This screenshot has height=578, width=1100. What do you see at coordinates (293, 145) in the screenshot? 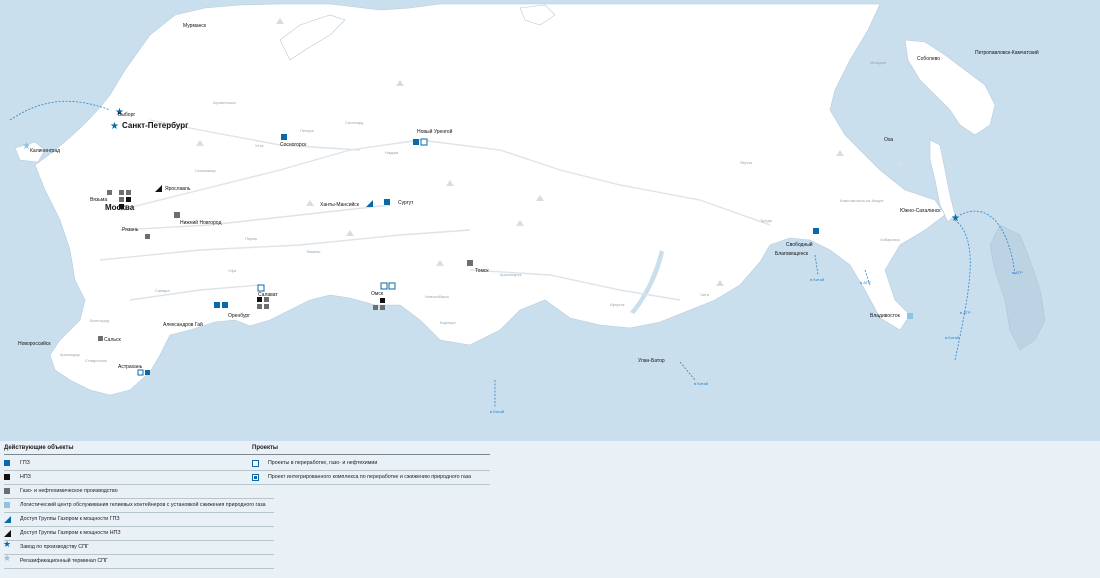
I see `city-sosnogorsk: Сосногорск` at bounding box center [293, 145].